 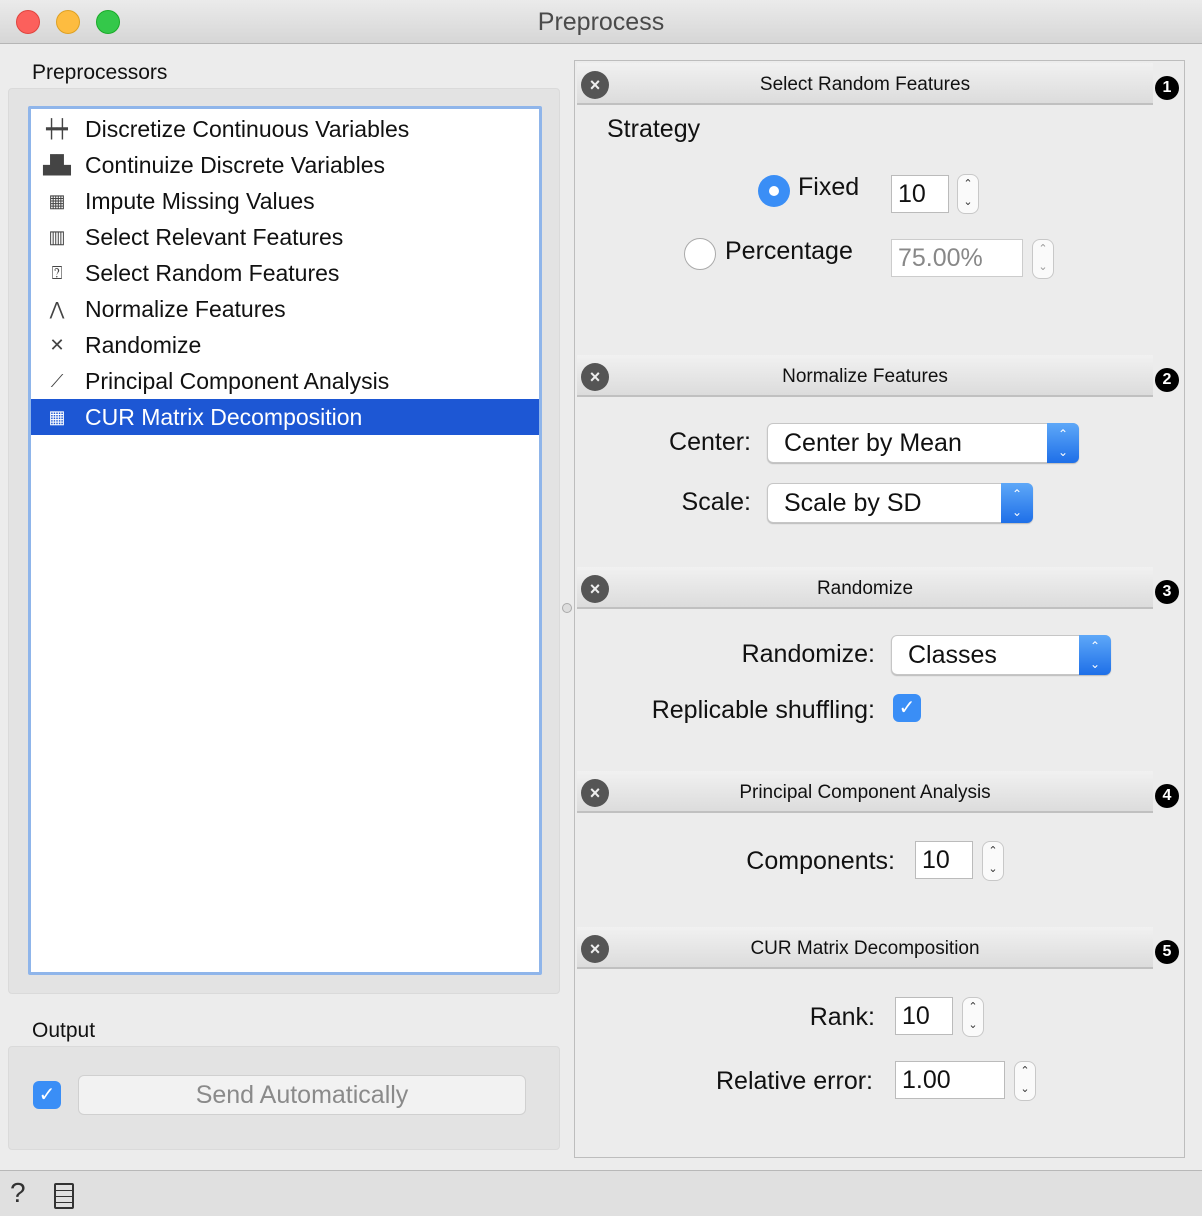 I want to click on list-item-select-random: ⍰ Select Random Features, so click(x=285, y=273).